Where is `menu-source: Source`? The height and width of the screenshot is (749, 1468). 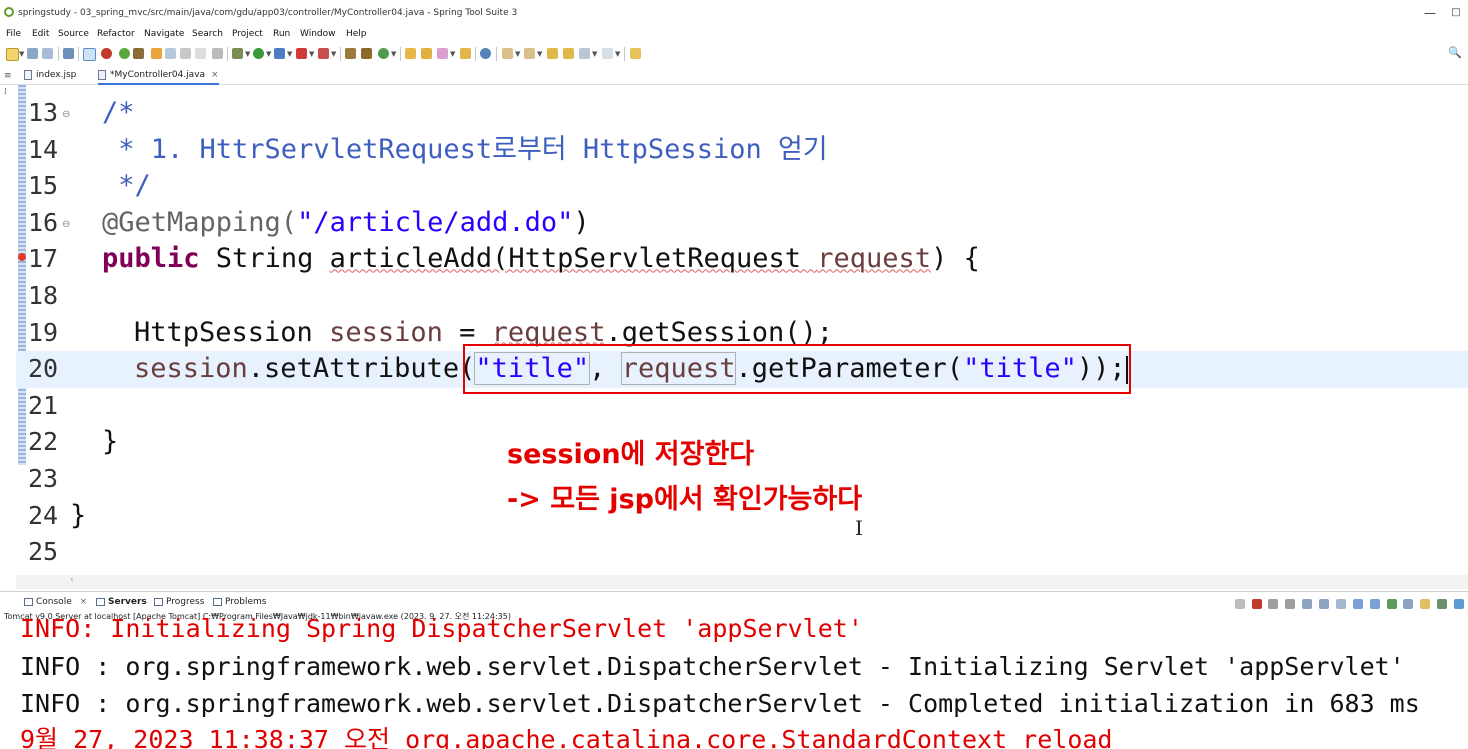 menu-source: Source is located at coordinates (73, 34).